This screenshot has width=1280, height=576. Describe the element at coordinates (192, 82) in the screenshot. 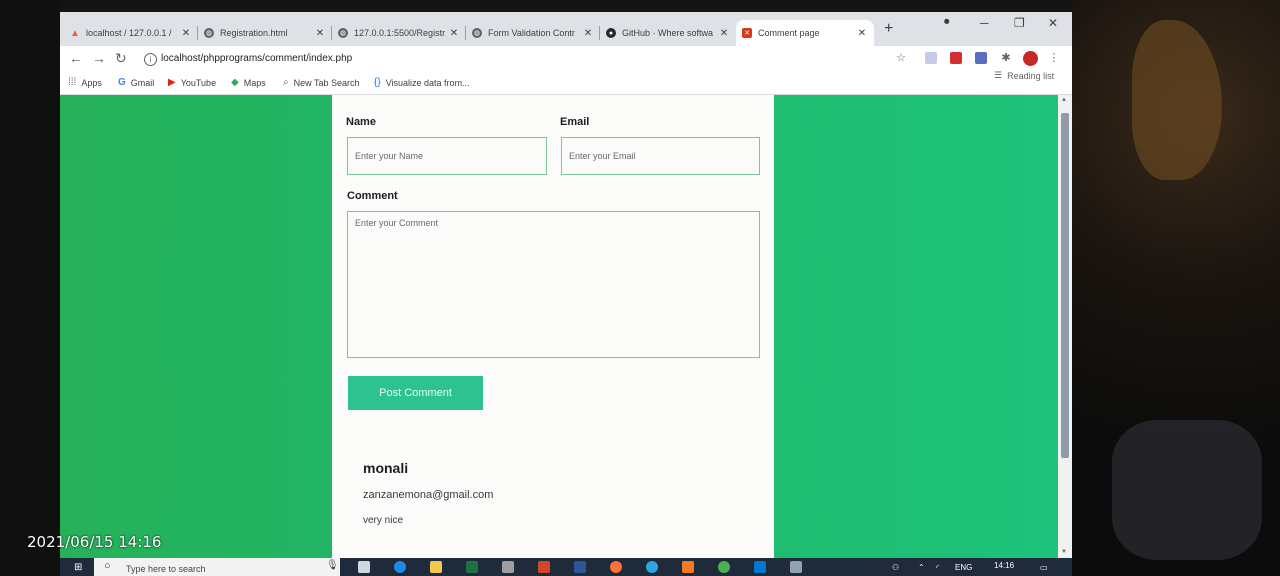

I see `bookmark-youtube: ▶ YouTube` at that location.